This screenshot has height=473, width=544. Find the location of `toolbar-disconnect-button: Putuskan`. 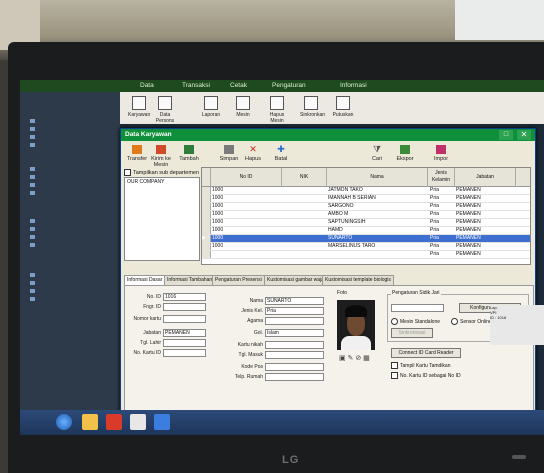

toolbar-disconnect-button: Putuskan is located at coordinates (343, 107).